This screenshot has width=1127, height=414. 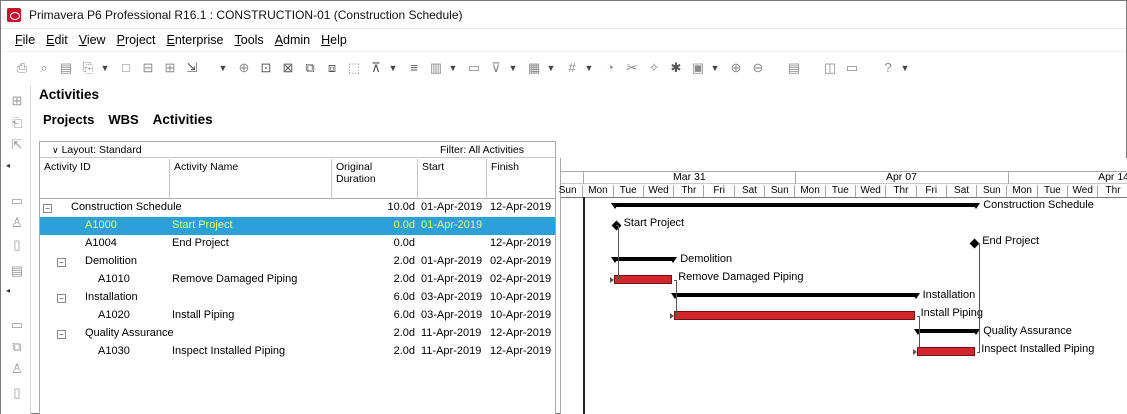 I want to click on open-icon: ⎗, so click(x=17, y=123).